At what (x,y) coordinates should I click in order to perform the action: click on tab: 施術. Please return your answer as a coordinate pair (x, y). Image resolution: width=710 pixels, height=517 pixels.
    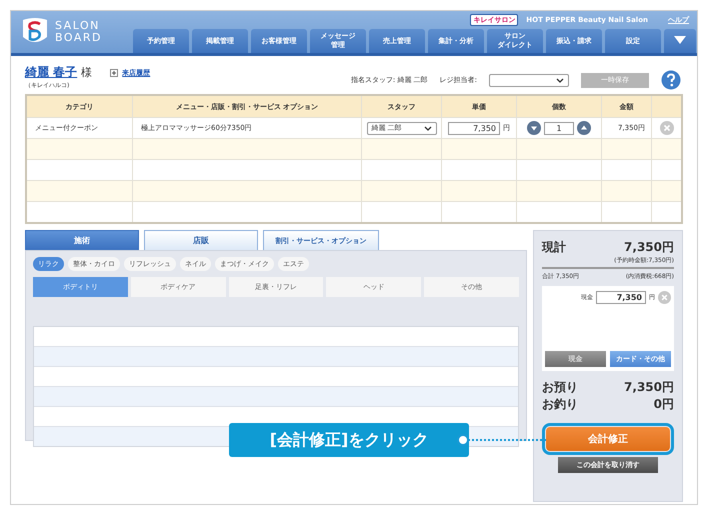
    Looking at the image, I should click on (82, 240).